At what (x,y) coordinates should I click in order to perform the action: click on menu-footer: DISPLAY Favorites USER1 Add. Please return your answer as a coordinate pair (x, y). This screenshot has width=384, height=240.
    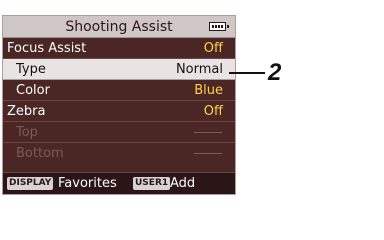
    Looking at the image, I should click on (119, 183).